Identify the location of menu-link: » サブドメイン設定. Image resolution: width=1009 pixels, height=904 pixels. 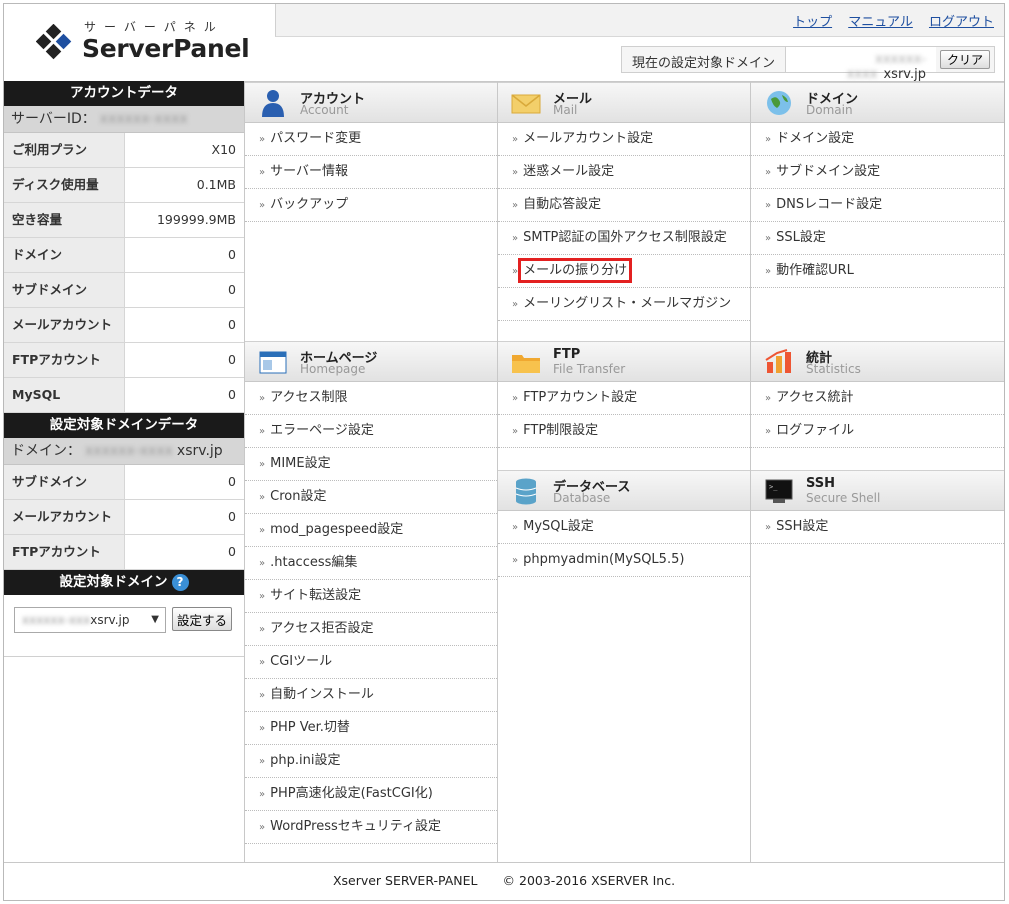
(877, 172).